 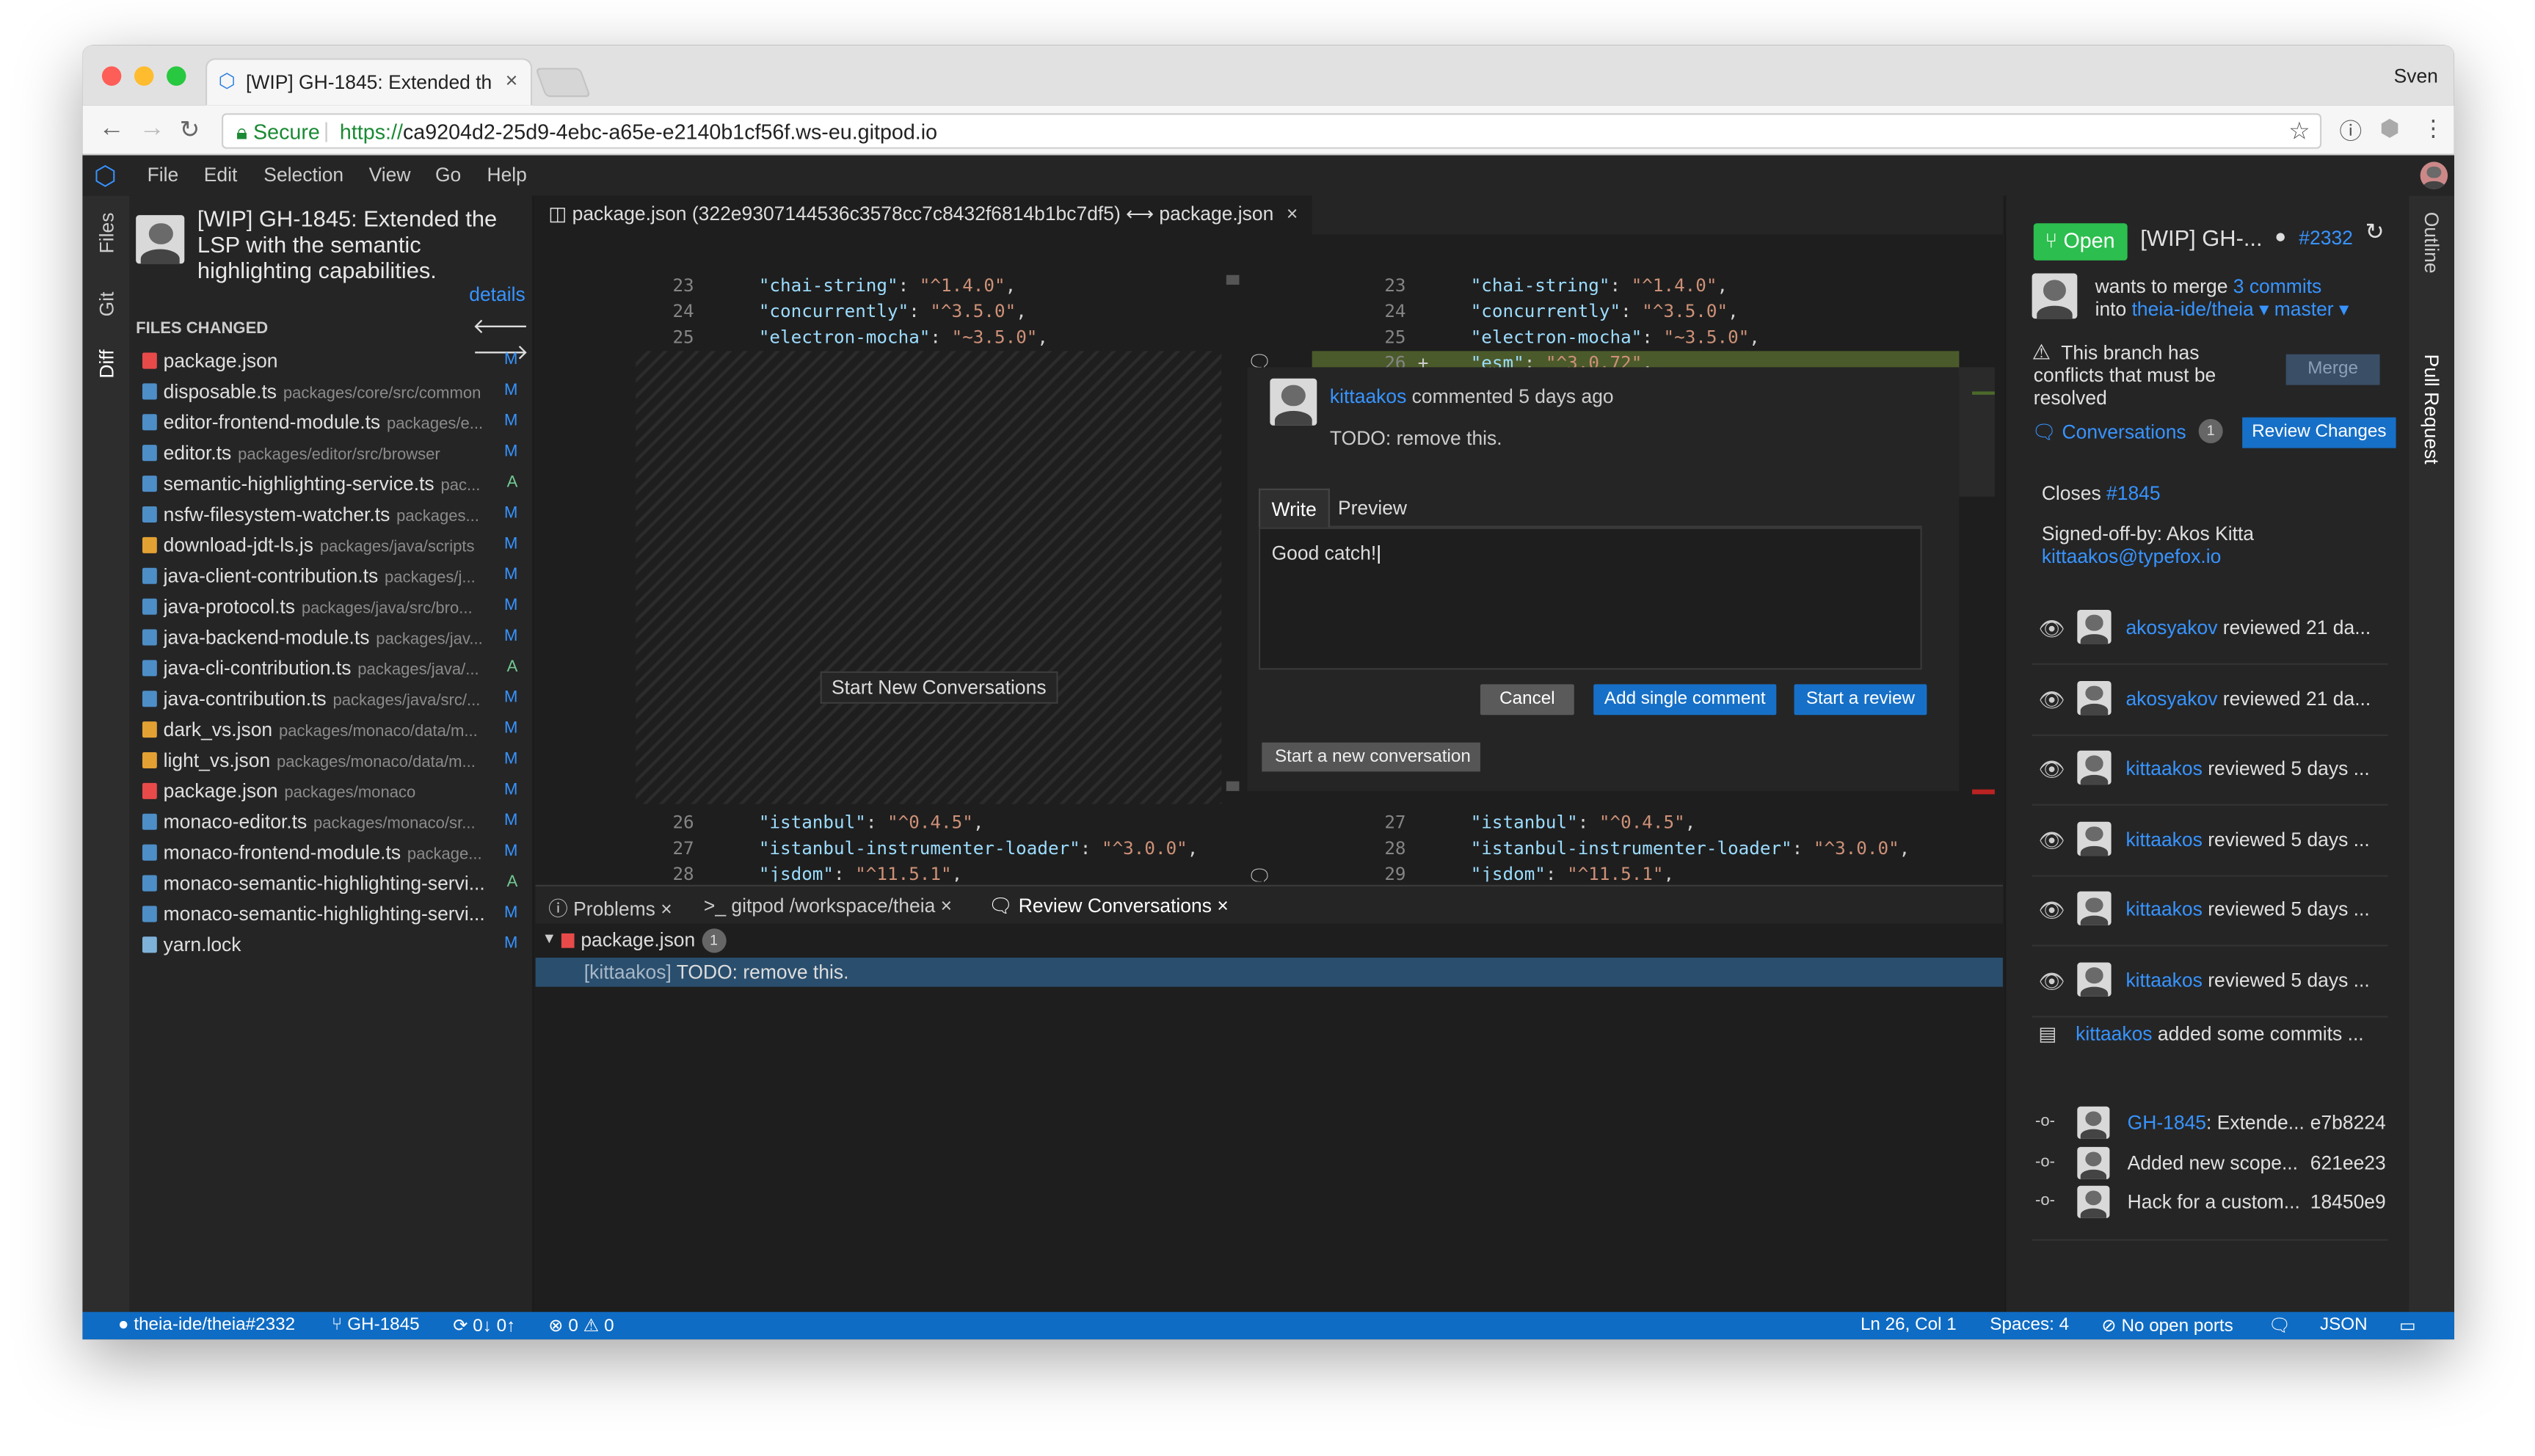 I want to click on merge-button: Merge, so click(x=2332, y=369).